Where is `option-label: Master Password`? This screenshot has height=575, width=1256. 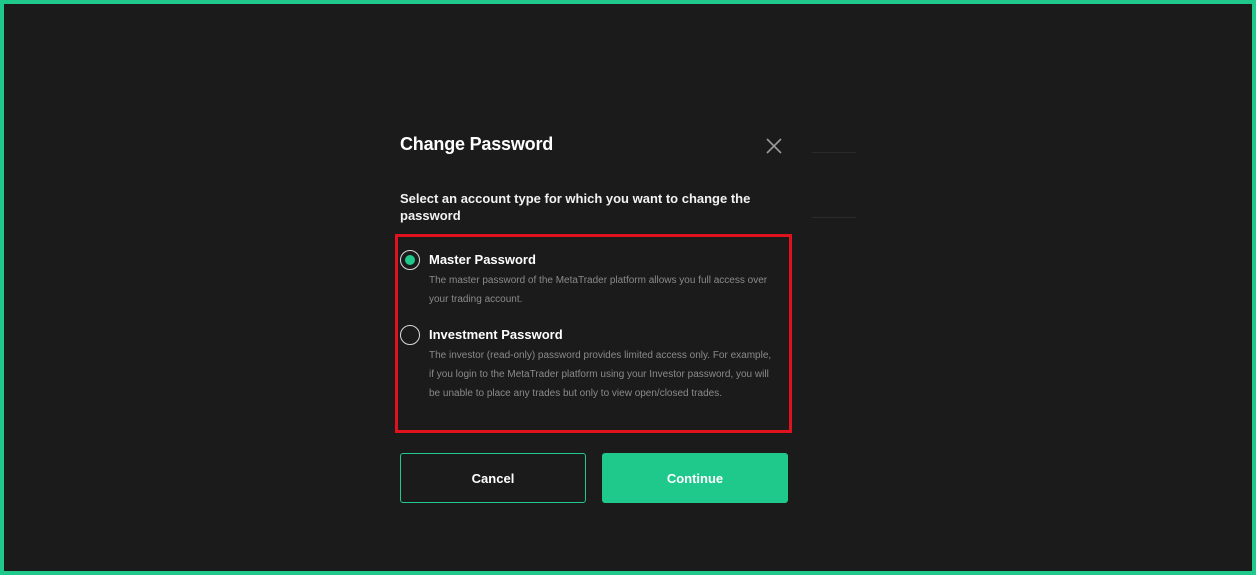
option-label: Master Password is located at coordinates (482, 259).